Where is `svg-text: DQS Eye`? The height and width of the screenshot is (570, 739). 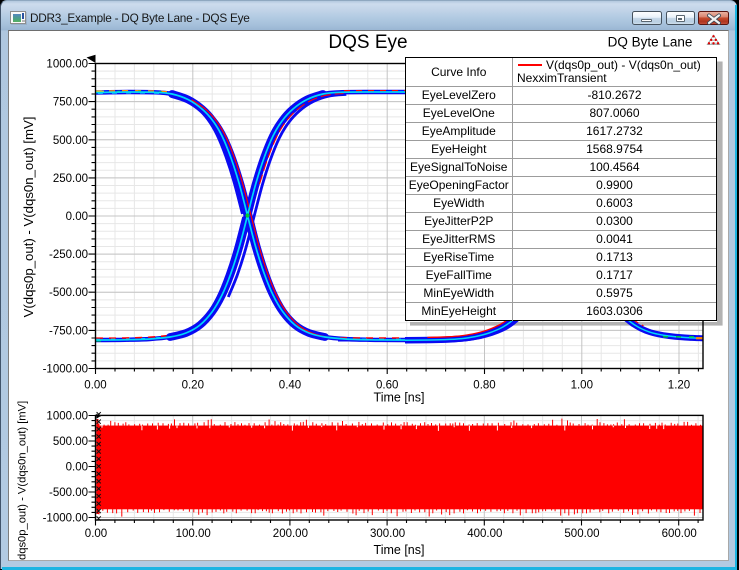 svg-text: DQS Eye is located at coordinates (367, 42).